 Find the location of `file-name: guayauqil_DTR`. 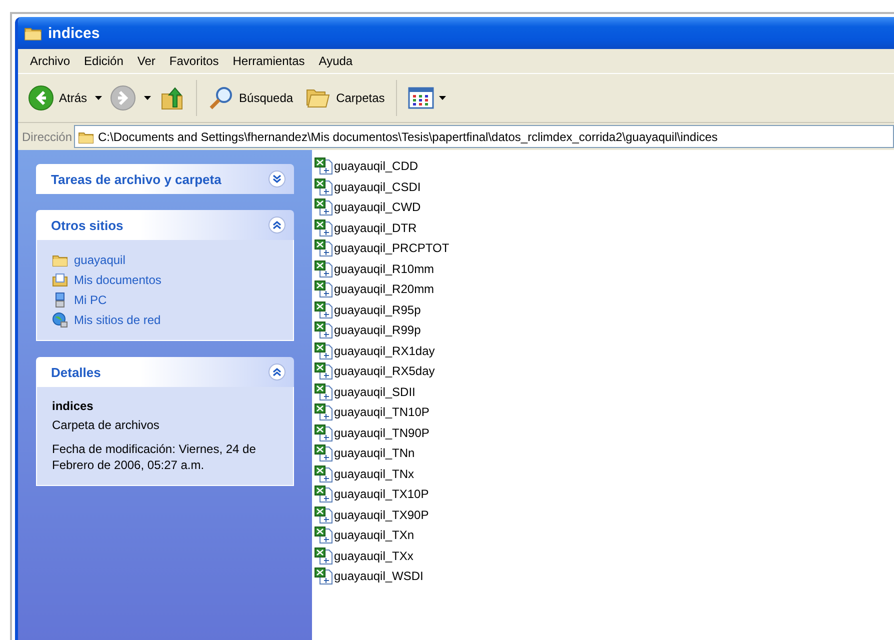

file-name: guayauqil_DTR is located at coordinates (375, 227).